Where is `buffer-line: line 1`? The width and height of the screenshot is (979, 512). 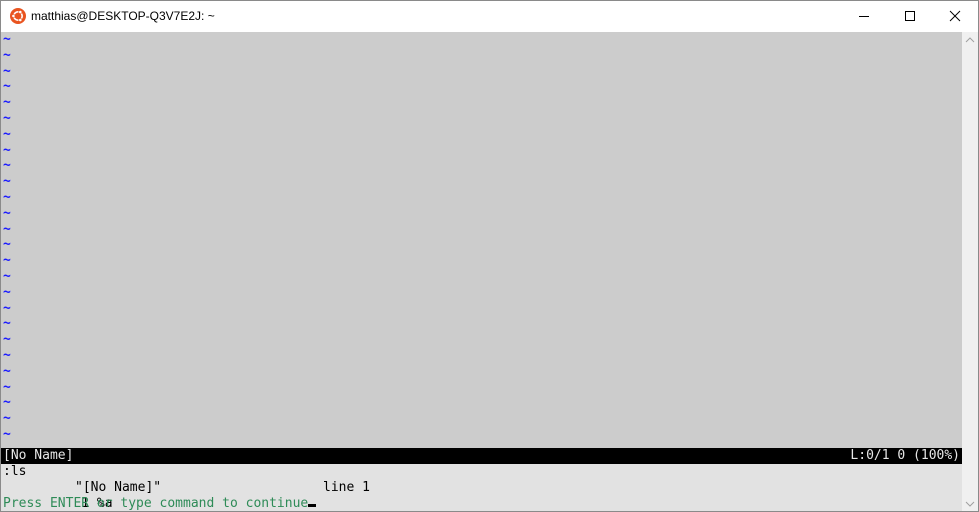
buffer-line: line 1 is located at coordinates (346, 487).